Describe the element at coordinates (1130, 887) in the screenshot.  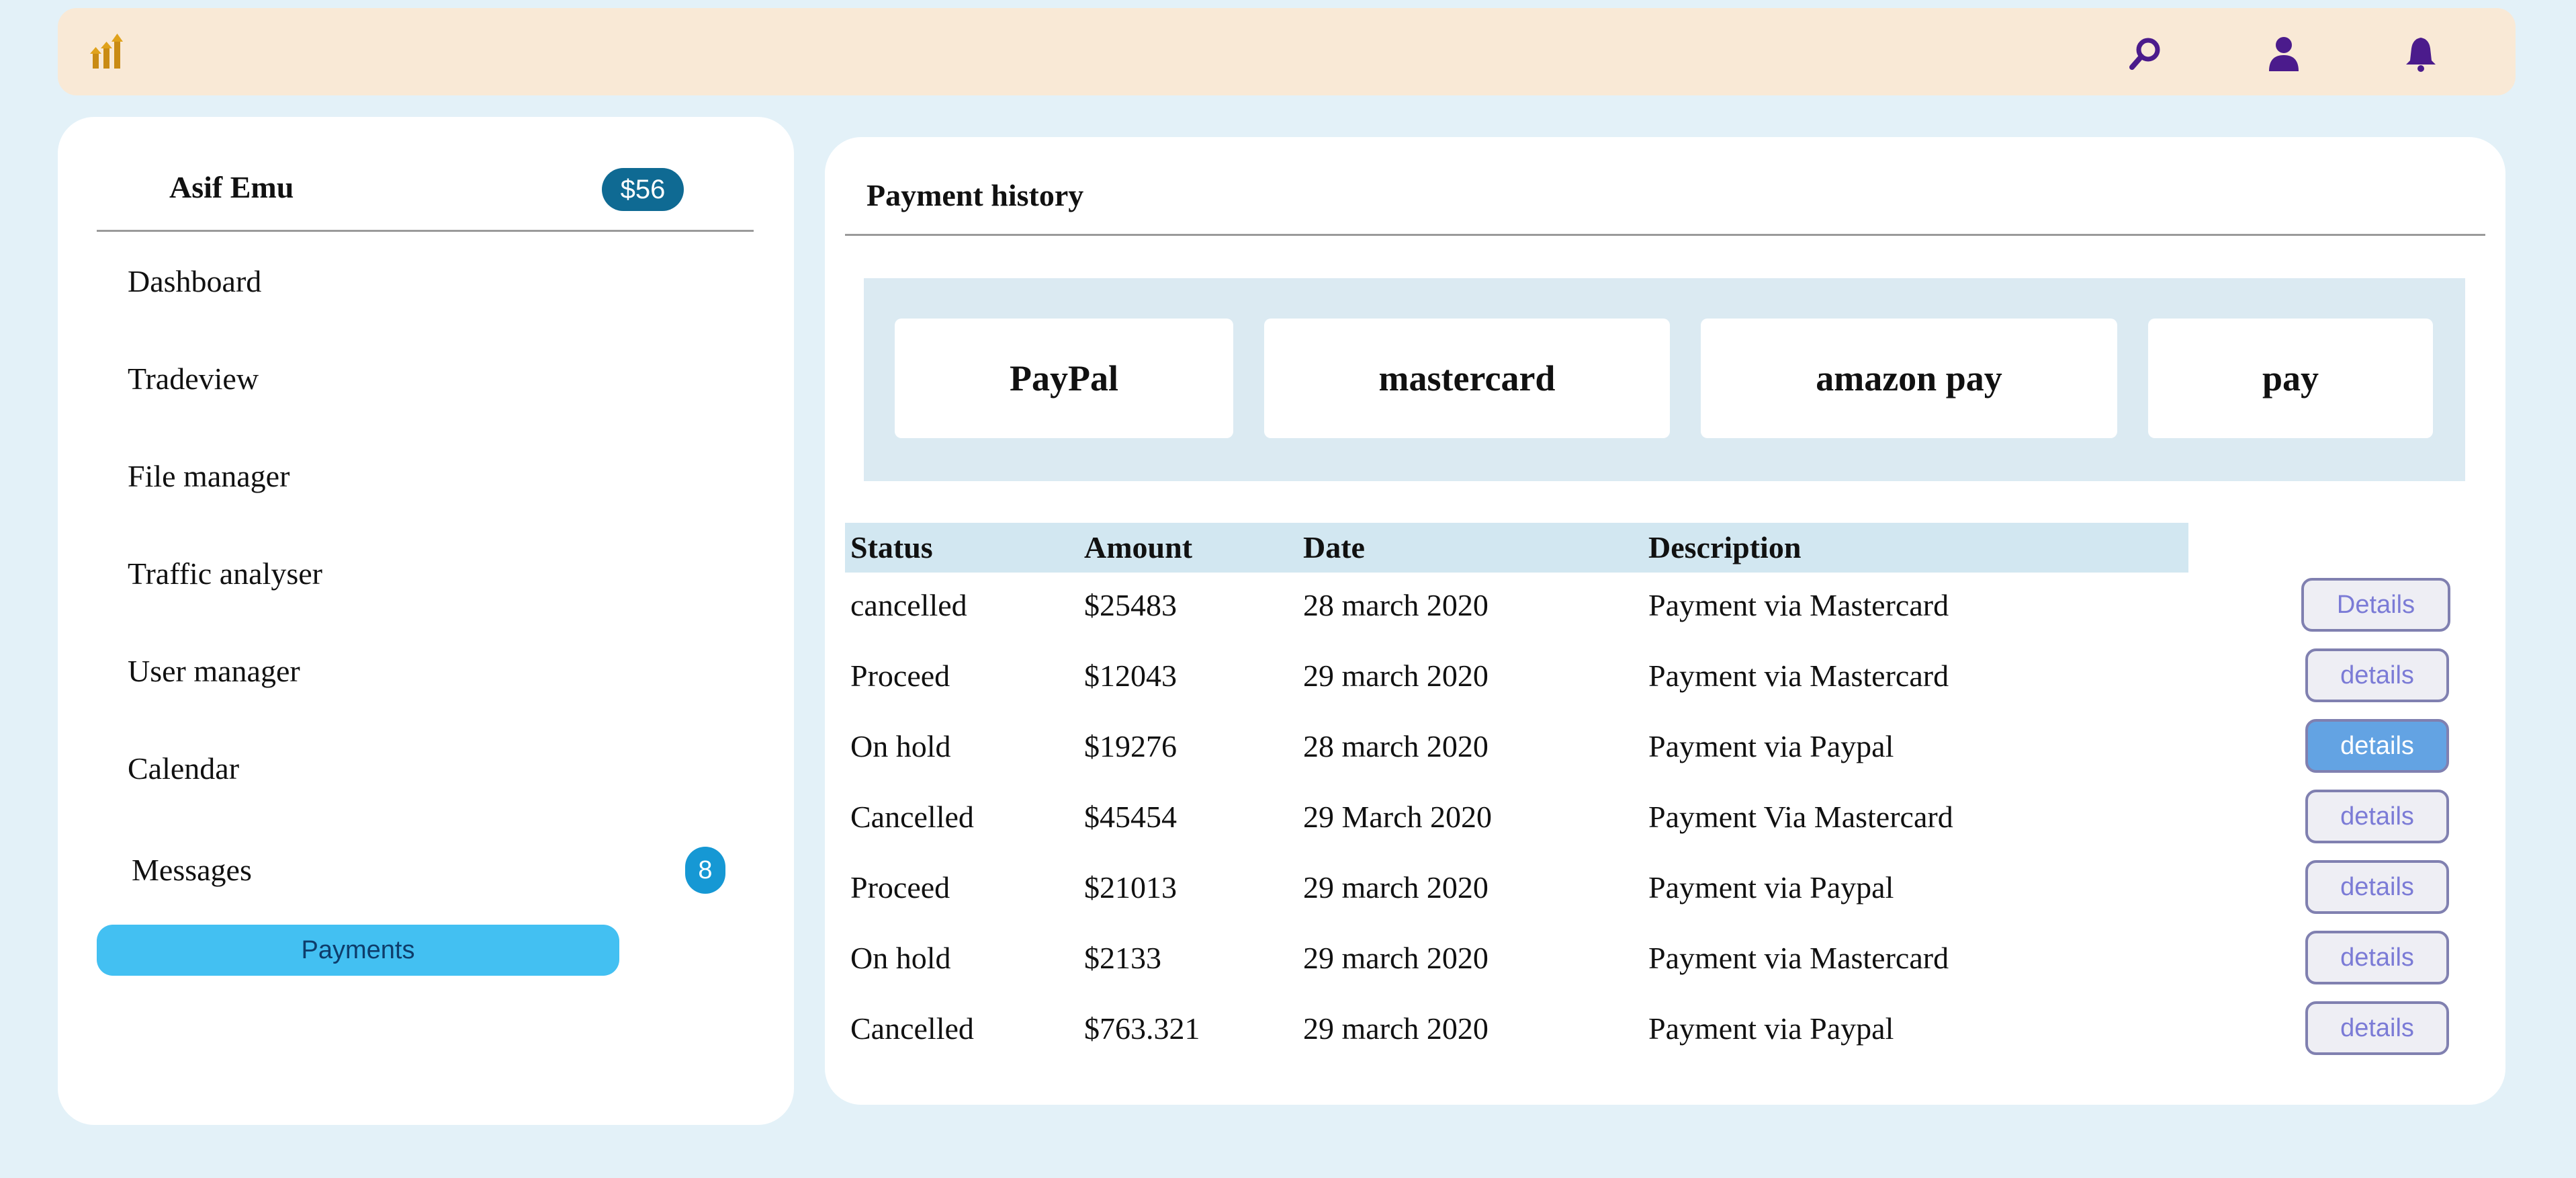
I see `cell-amount: $21013` at that location.